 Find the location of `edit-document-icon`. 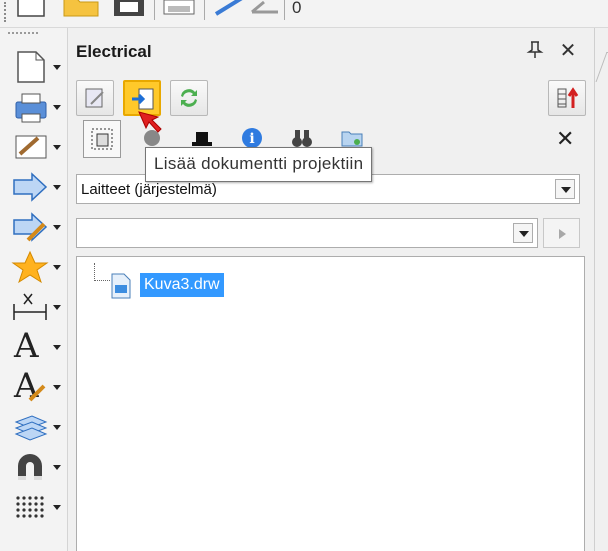

edit-document-icon is located at coordinates (94, 98).